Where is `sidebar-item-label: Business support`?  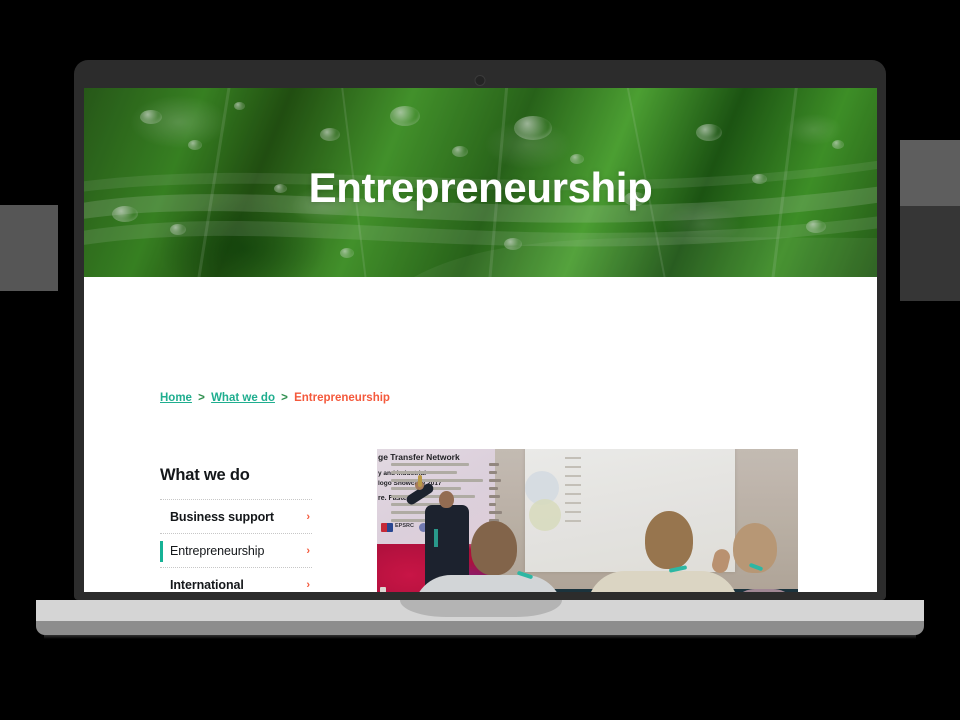
sidebar-item-label: Business support is located at coordinates (222, 516).